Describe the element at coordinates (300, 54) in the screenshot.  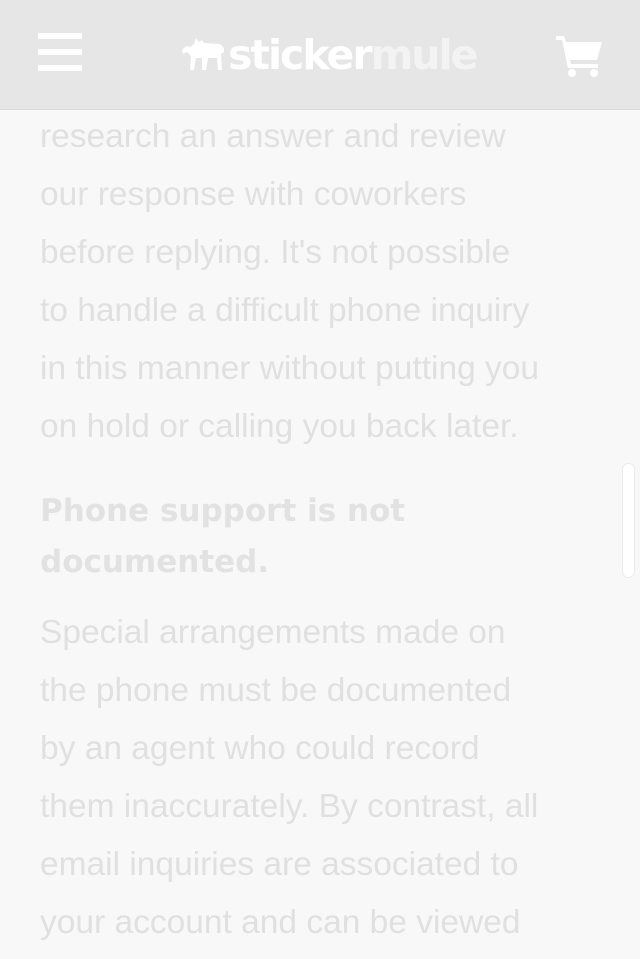
I see `brand-wordmark-sticker: sticker` at that location.